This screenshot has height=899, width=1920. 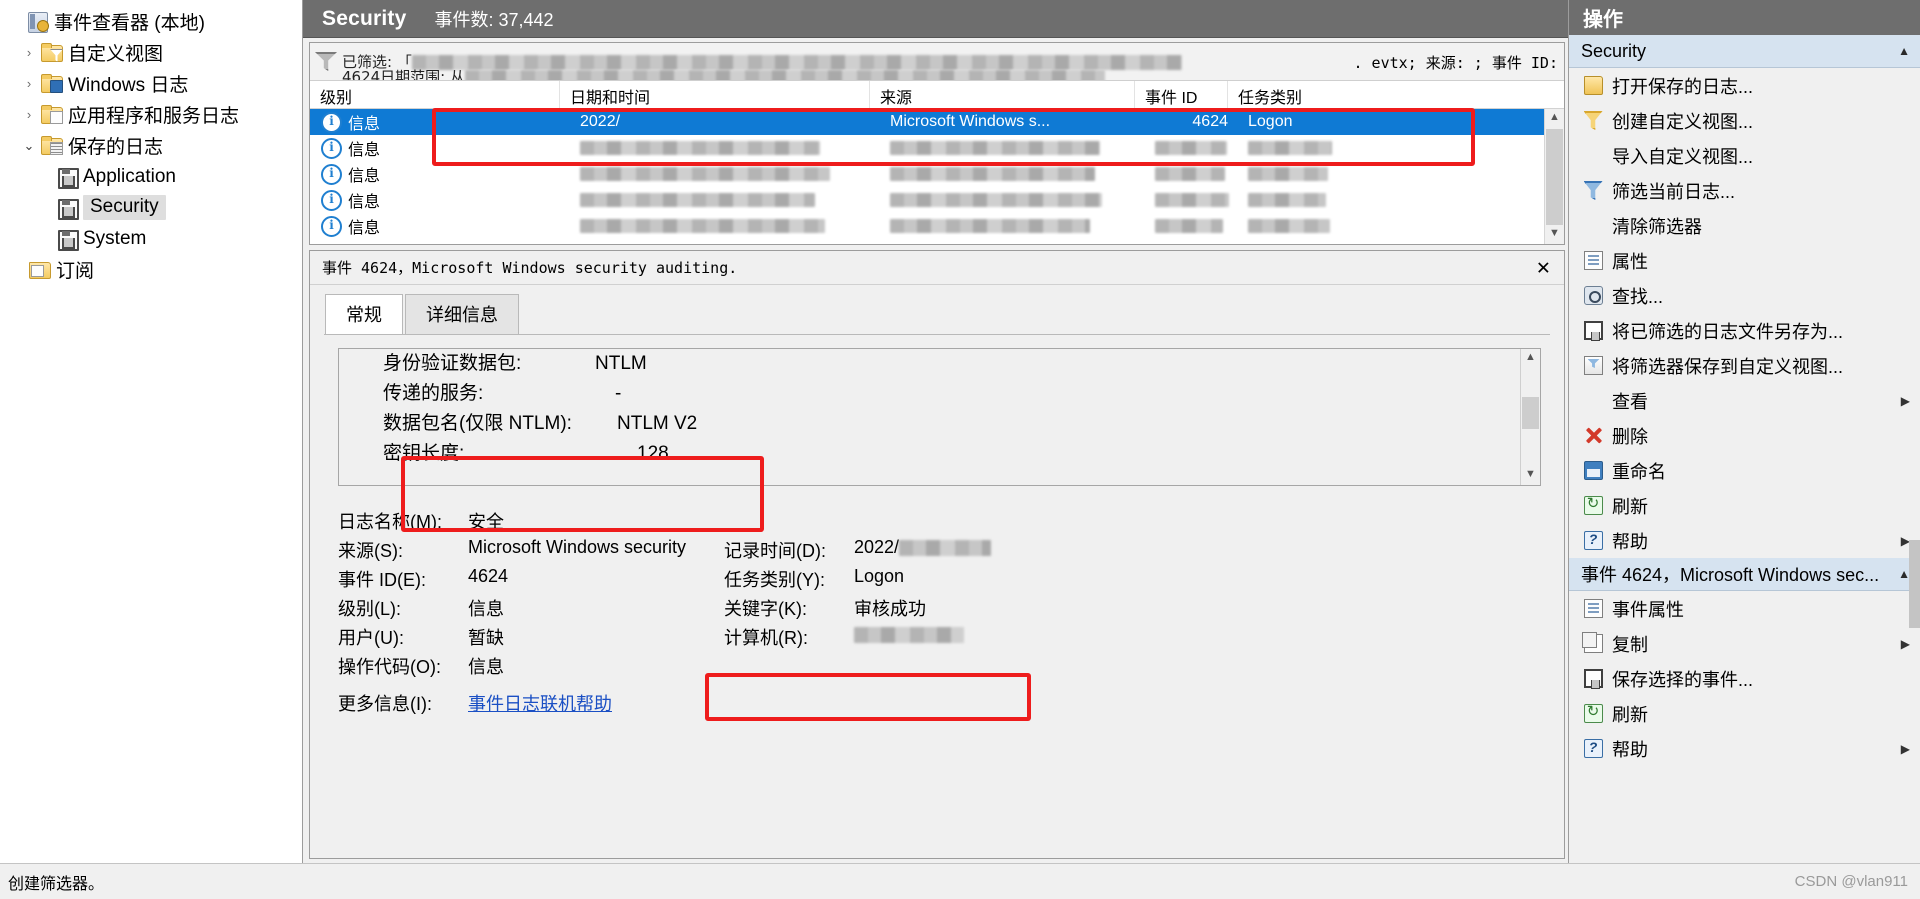 I want to click on sidebar-item-windows-logs: › Windows 日志, so click(x=151, y=83).